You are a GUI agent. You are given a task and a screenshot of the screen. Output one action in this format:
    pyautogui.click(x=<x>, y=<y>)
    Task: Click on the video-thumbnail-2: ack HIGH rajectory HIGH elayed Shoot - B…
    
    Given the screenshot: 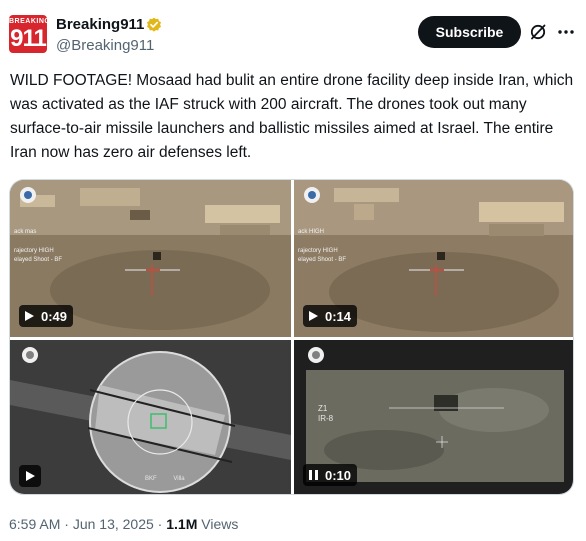 What is the action you would take?
    pyautogui.click(x=433, y=258)
    